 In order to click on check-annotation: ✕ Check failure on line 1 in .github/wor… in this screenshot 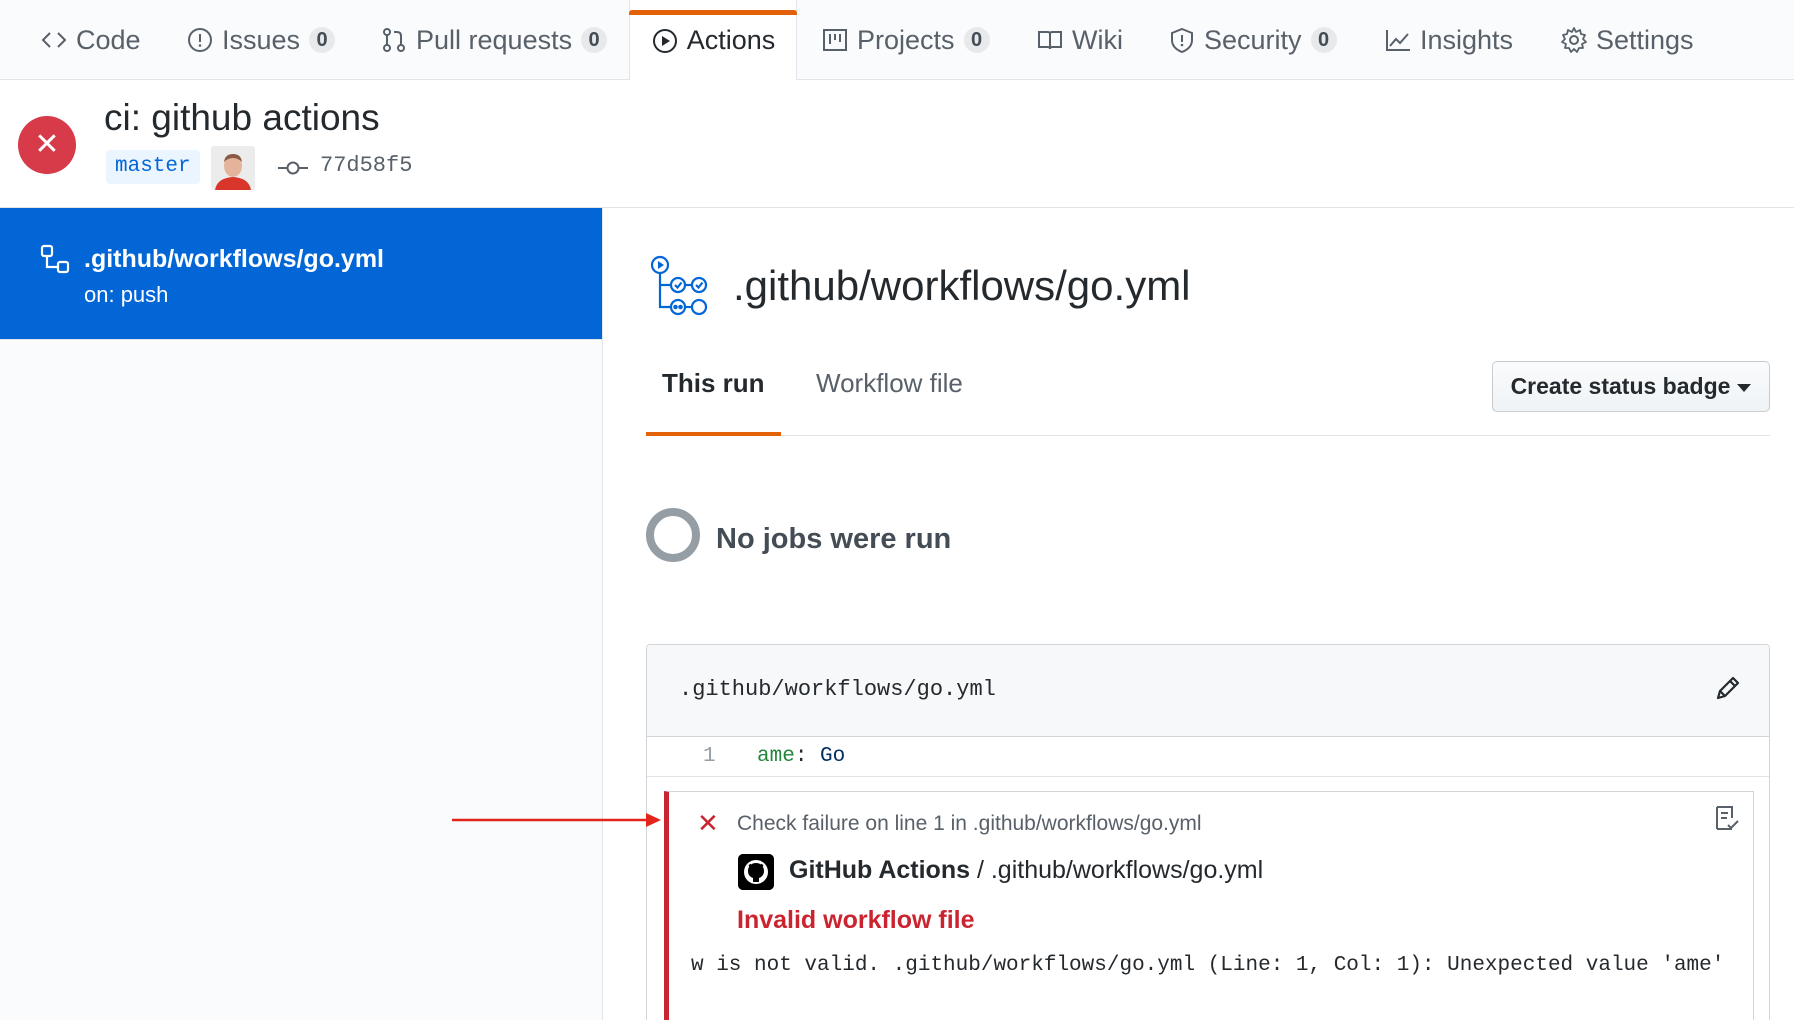, I will do `click(1209, 905)`.